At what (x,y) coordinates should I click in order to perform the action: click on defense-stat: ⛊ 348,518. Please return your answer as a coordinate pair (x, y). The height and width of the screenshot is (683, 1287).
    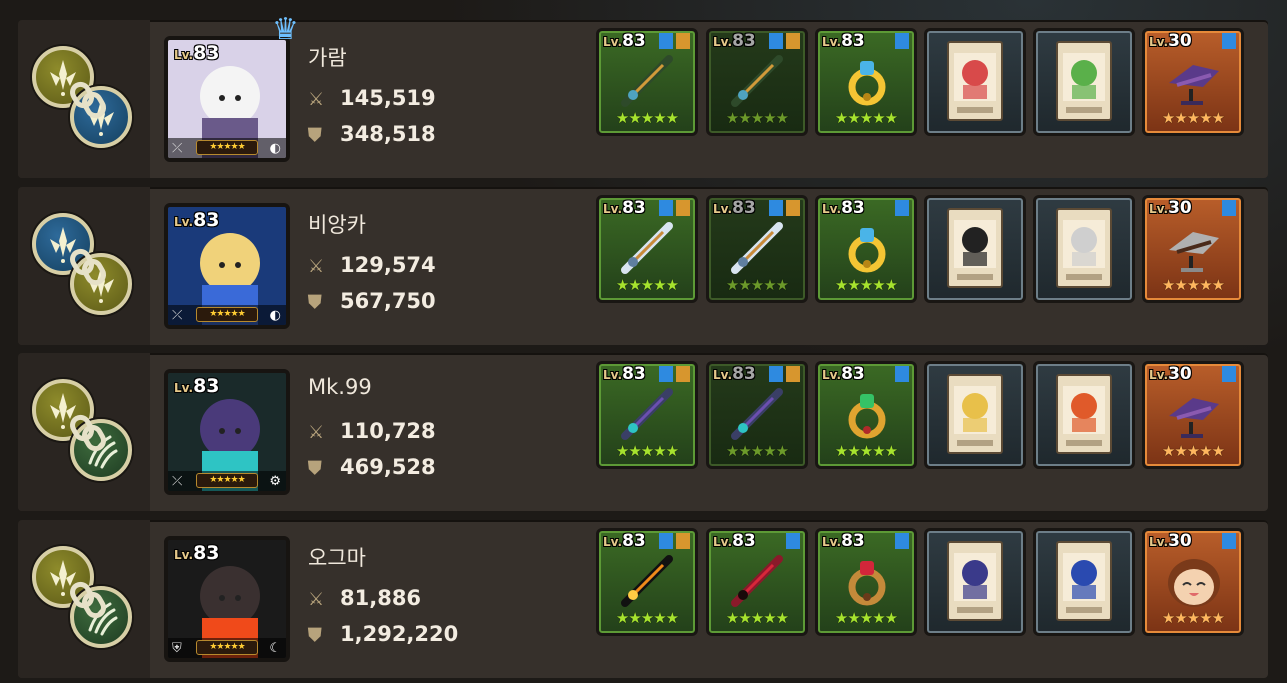
    Looking at the image, I should click on (372, 134).